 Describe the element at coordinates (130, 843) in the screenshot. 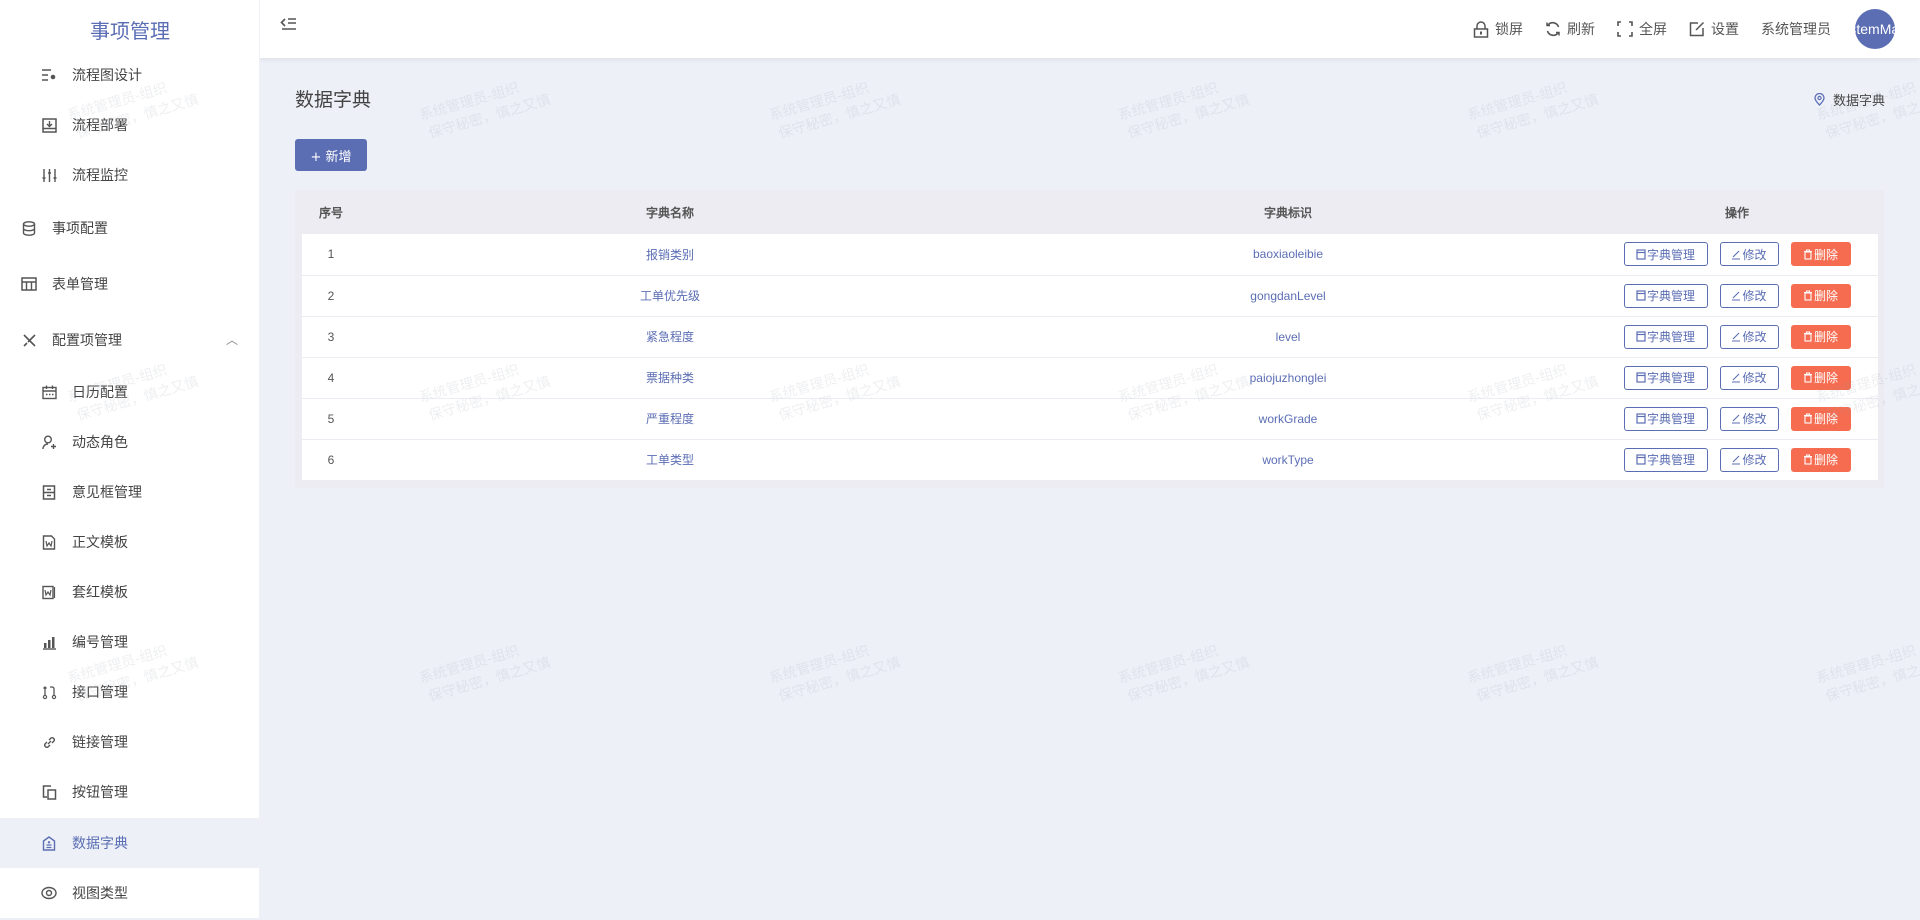

I see `sidebar-item-data-dictionary: 数据字典` at that location.